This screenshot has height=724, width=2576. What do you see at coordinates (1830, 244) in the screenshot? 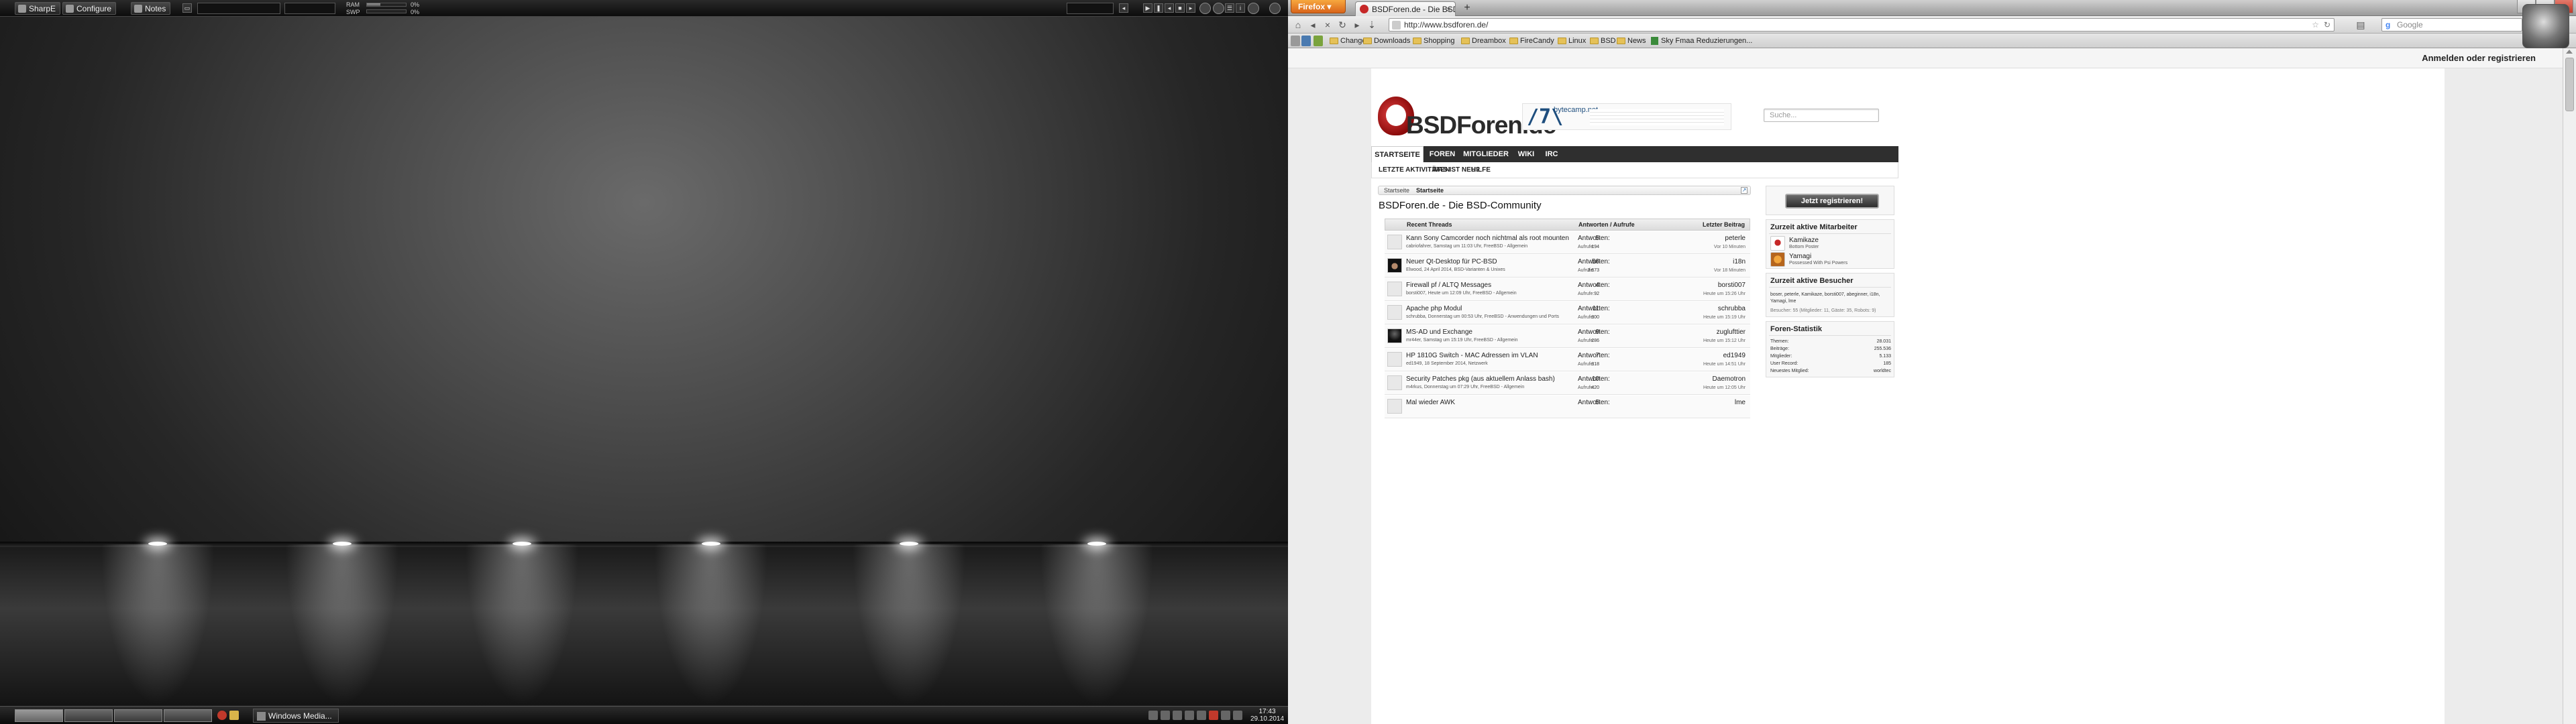
I see `staff-member: Kamikaze Bottom Poster` at bounding box center [1830, 244].